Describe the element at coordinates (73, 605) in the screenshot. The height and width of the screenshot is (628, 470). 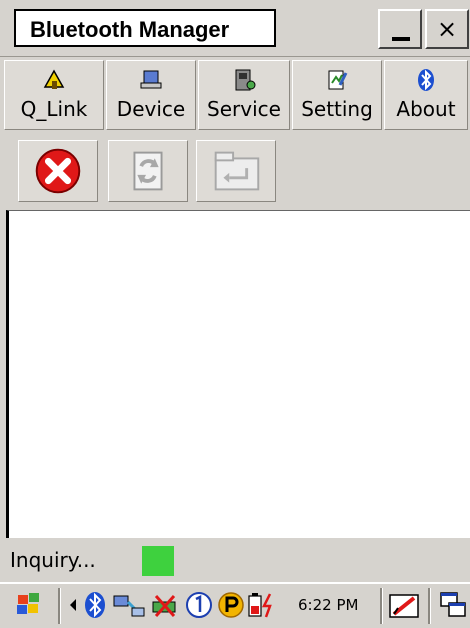
I see `tray-arrow-icon` at that location.